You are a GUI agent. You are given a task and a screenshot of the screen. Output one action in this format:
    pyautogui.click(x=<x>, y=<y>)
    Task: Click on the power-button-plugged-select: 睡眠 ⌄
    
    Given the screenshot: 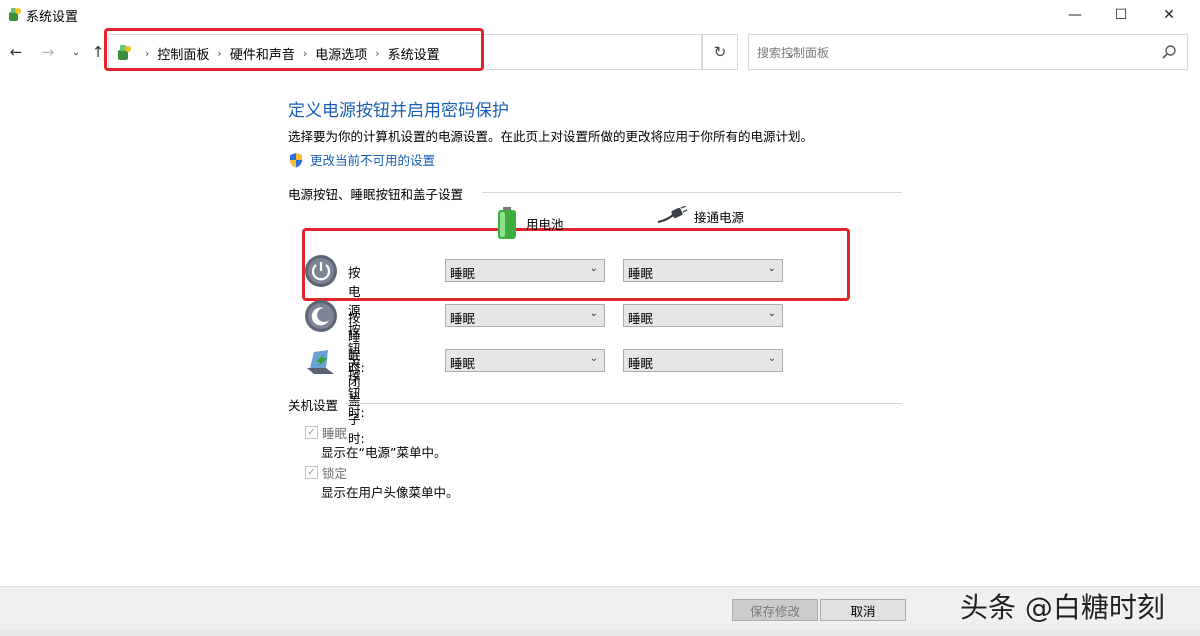 What is the action you would take?
    pyautogui.click(x=703, y=270)
    